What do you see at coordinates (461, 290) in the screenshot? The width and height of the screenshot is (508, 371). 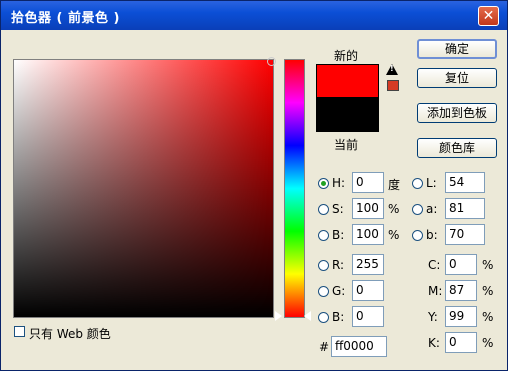 I see `m-input: 87` at bounding box center [461, 290].